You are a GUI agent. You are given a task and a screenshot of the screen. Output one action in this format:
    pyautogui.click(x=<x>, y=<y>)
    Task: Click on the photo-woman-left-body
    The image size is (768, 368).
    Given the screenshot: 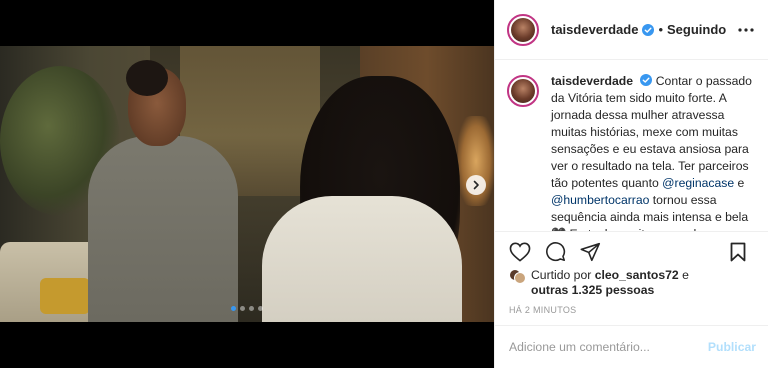 What is the action you would take?
    pyautogui.click(x=163, y=229)
    